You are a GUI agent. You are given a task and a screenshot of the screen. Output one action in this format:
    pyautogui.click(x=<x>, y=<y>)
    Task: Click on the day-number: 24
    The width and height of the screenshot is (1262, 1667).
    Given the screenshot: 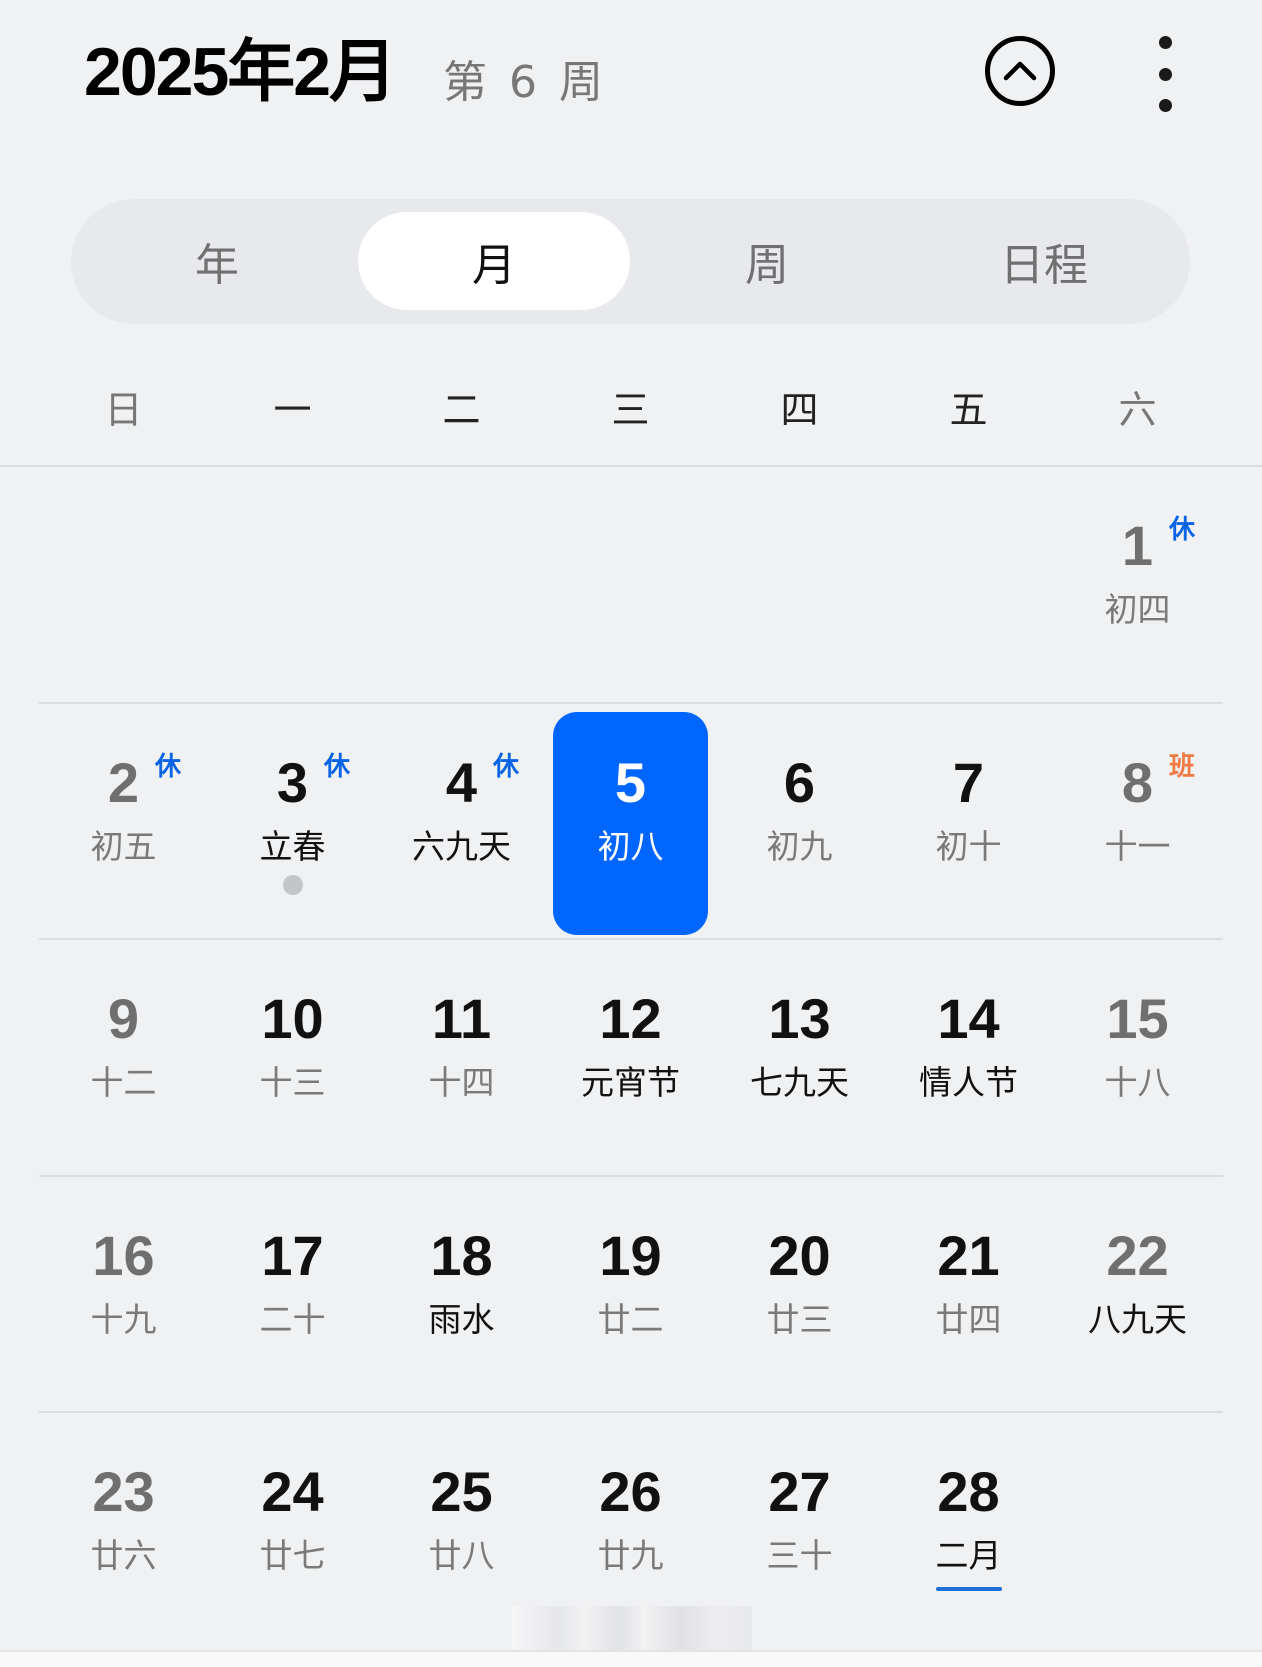 What is the action you would take?
    pyautogui.click(x=292, y=1491)
    